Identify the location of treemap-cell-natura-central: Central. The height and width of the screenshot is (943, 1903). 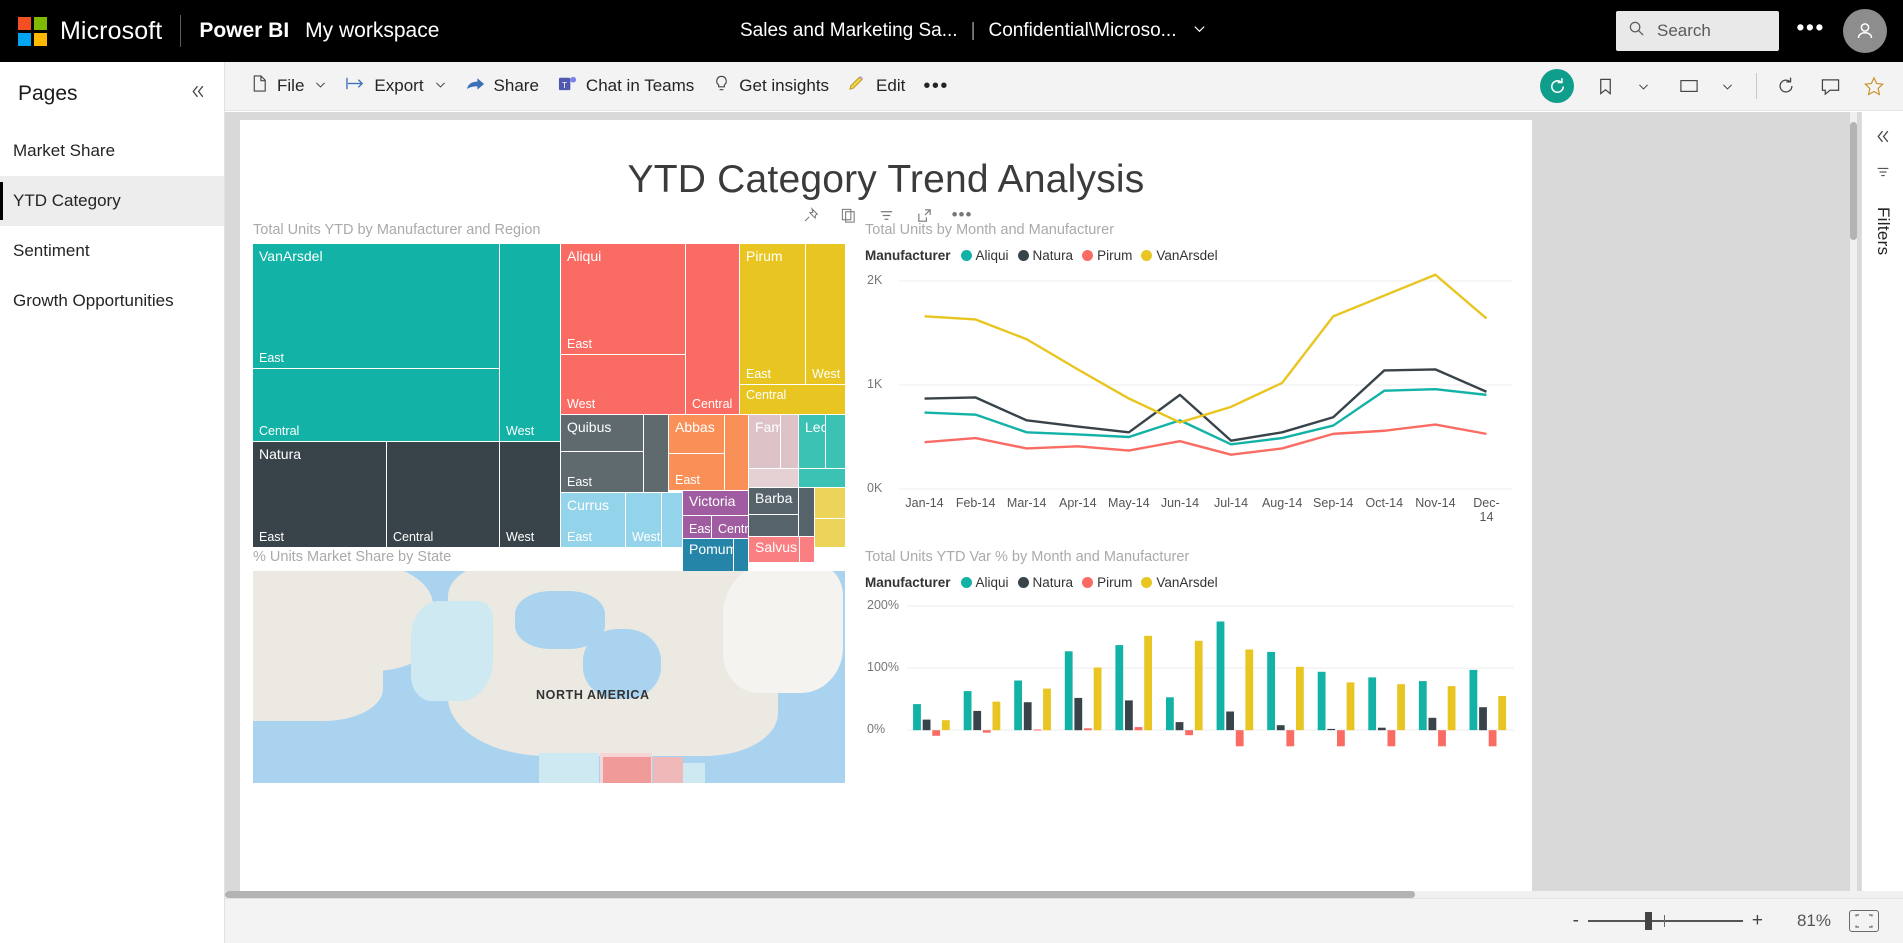
(443, 494).